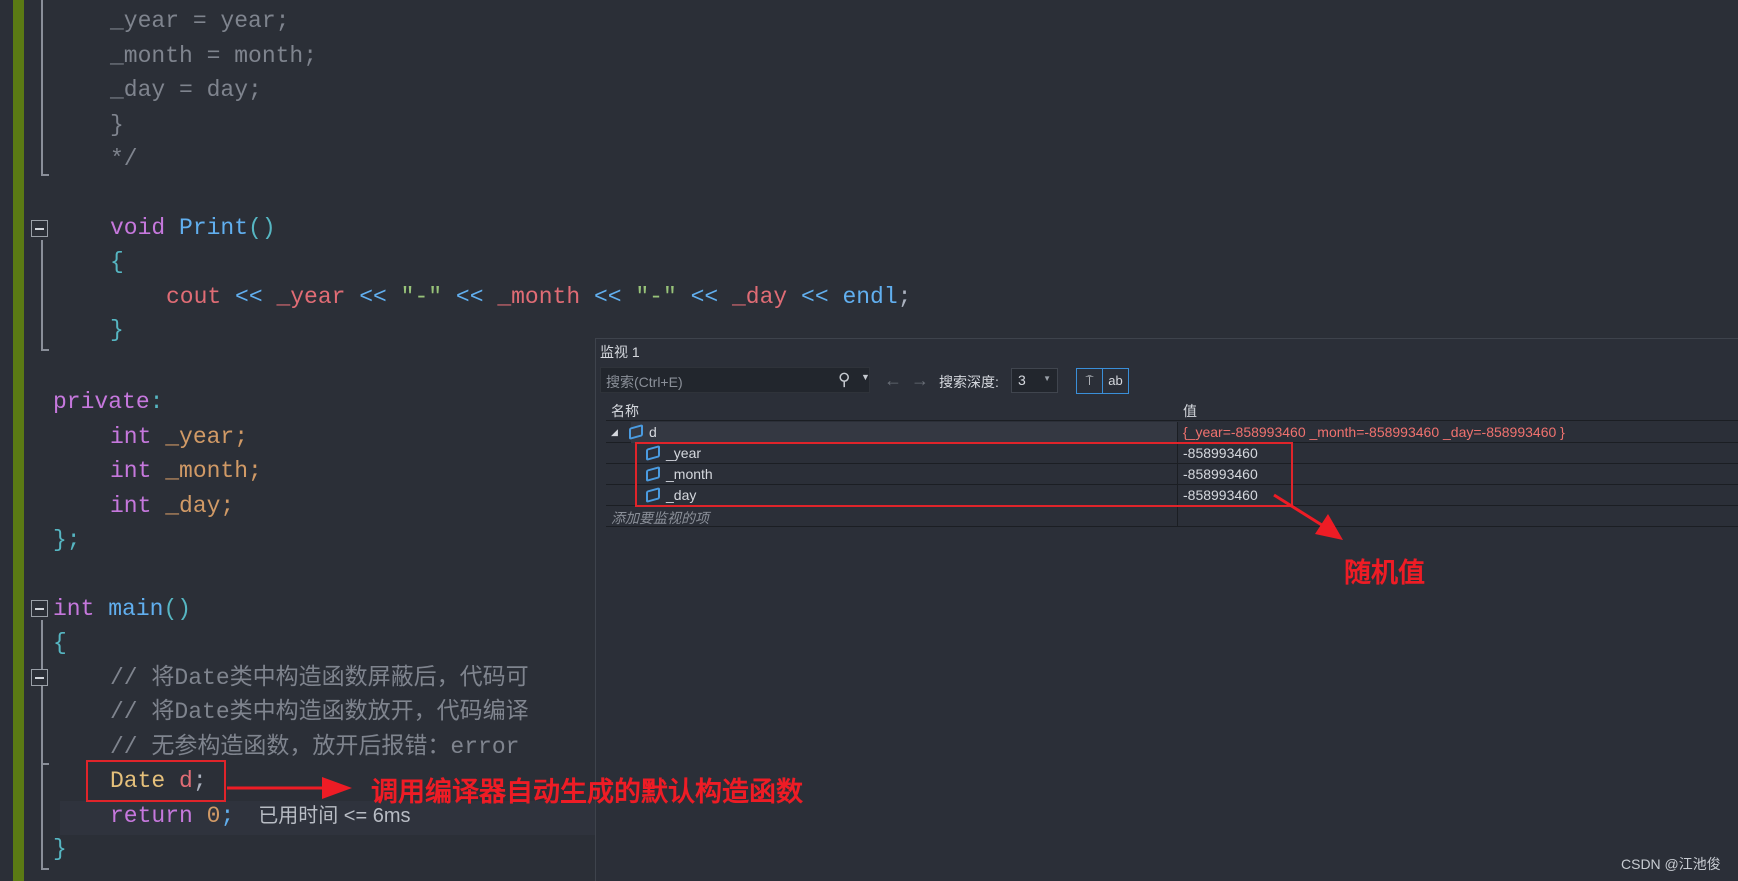 This screenshot has height=881, width=1738. Describe the element at coordinates (587, 792) in the screenshot. I see `default-ctor-annotation: 调用编译器自动生成的默认构造函数` at that location.